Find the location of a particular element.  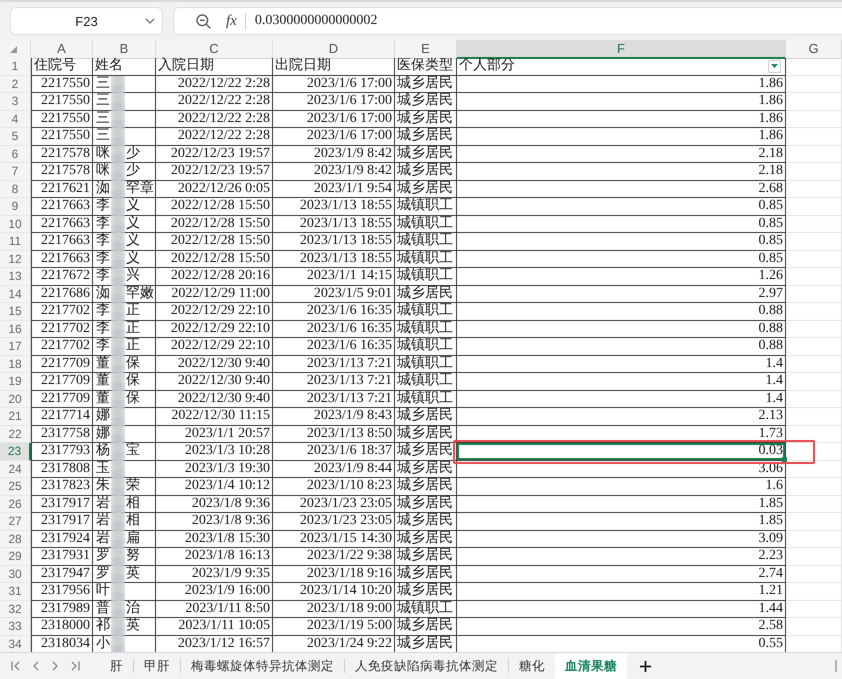

chevron-down-icon is located at coordinates (150, 21).